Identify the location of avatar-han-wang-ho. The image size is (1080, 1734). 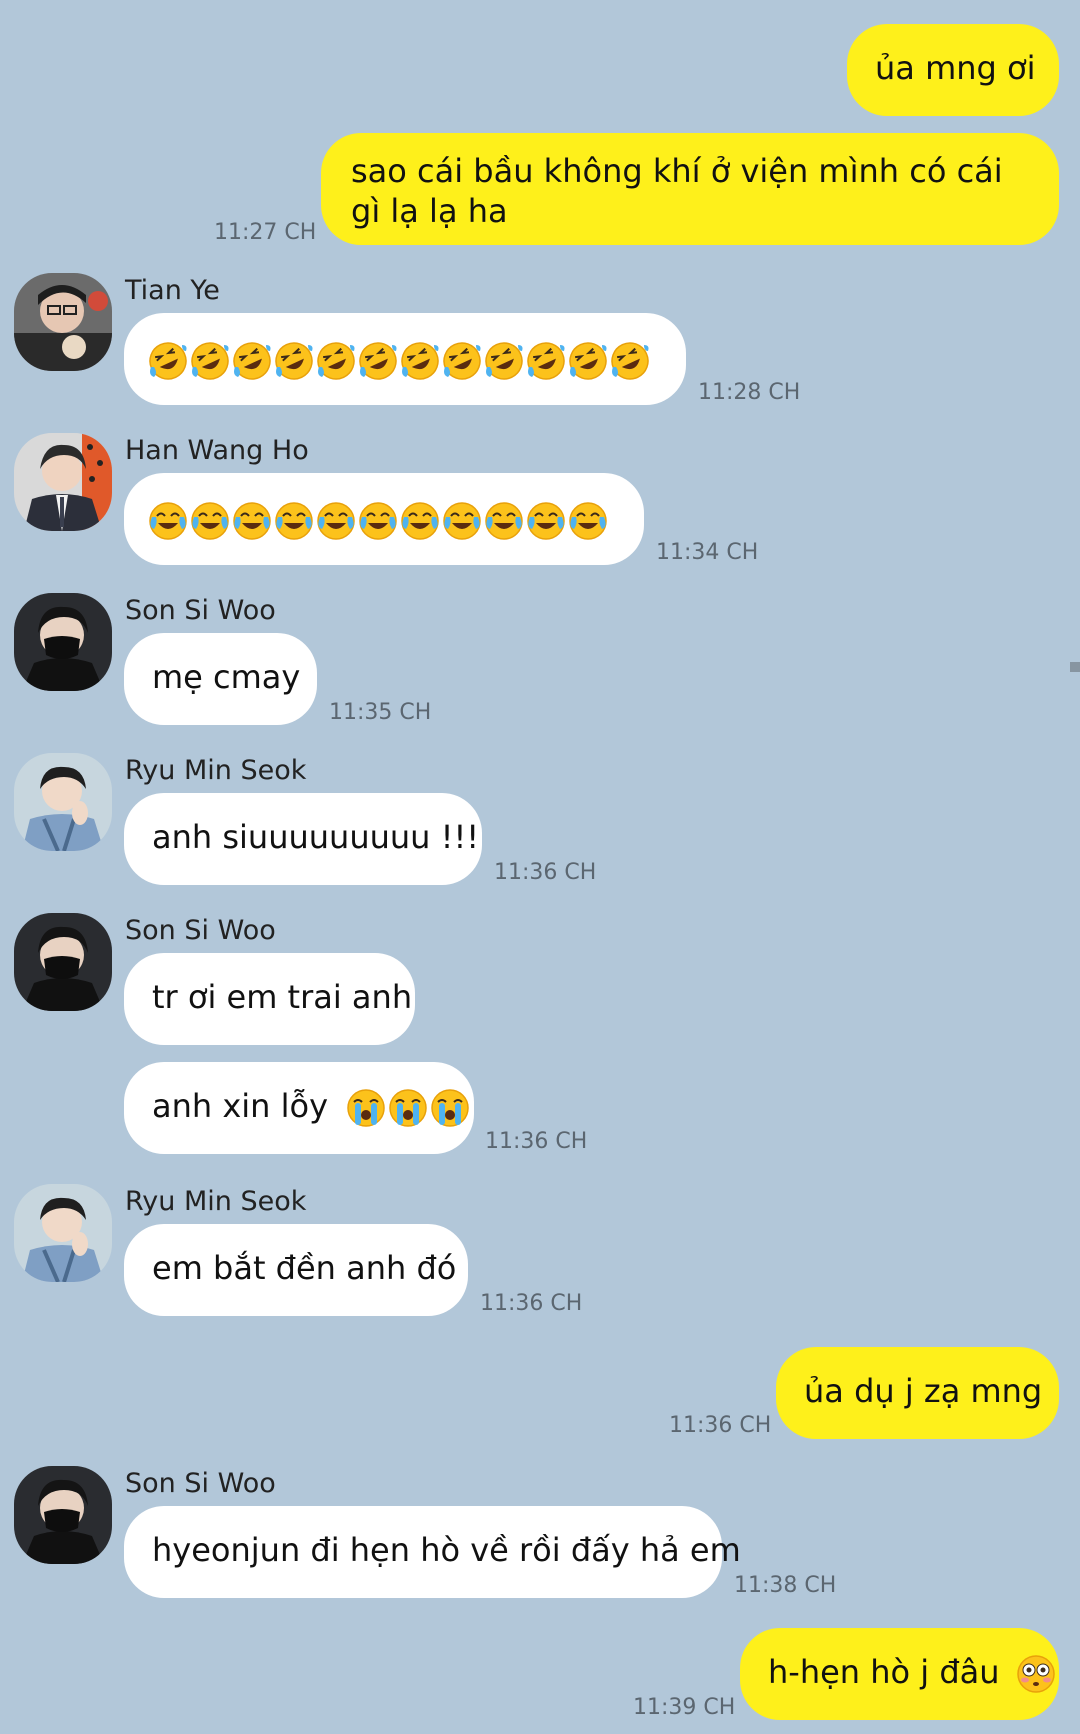
(63, 482).